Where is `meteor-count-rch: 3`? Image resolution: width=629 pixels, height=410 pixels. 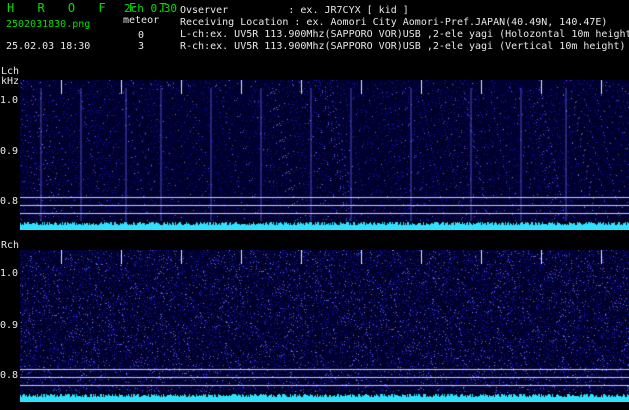 meteor-count-rch: 3 is located at coordinates (141, 46).